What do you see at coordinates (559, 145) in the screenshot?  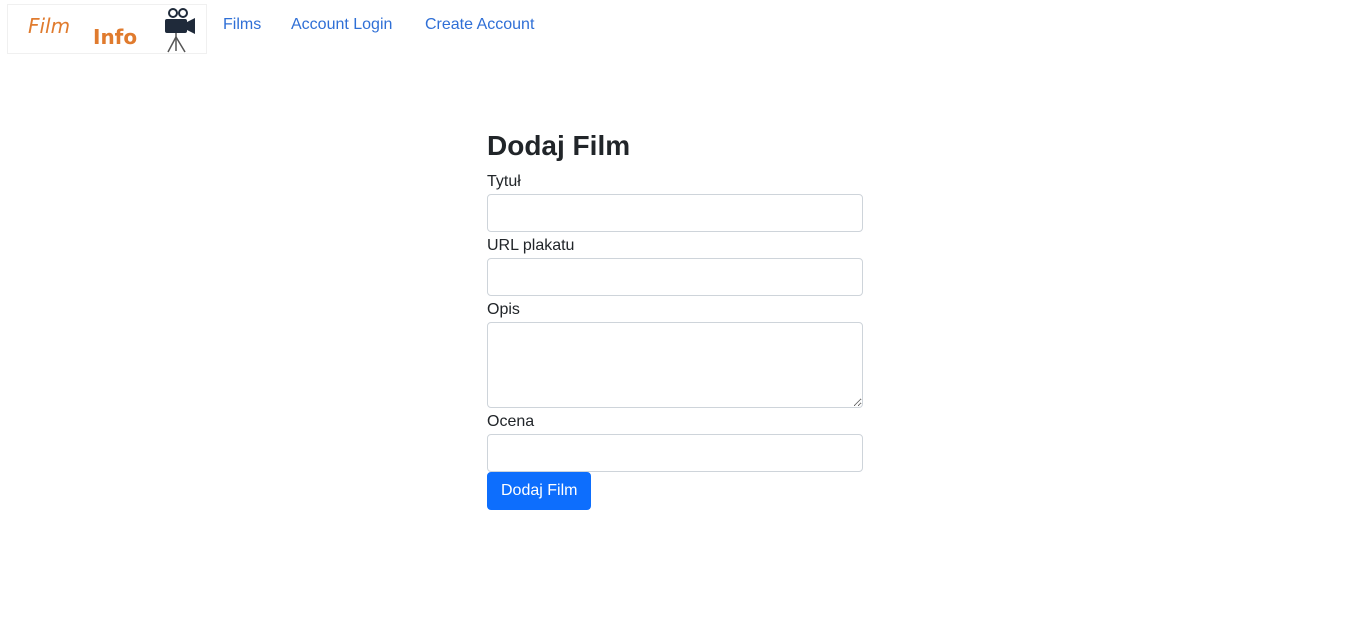 I see `page-title: Dodaj Film` at bounding box center [559, 145].